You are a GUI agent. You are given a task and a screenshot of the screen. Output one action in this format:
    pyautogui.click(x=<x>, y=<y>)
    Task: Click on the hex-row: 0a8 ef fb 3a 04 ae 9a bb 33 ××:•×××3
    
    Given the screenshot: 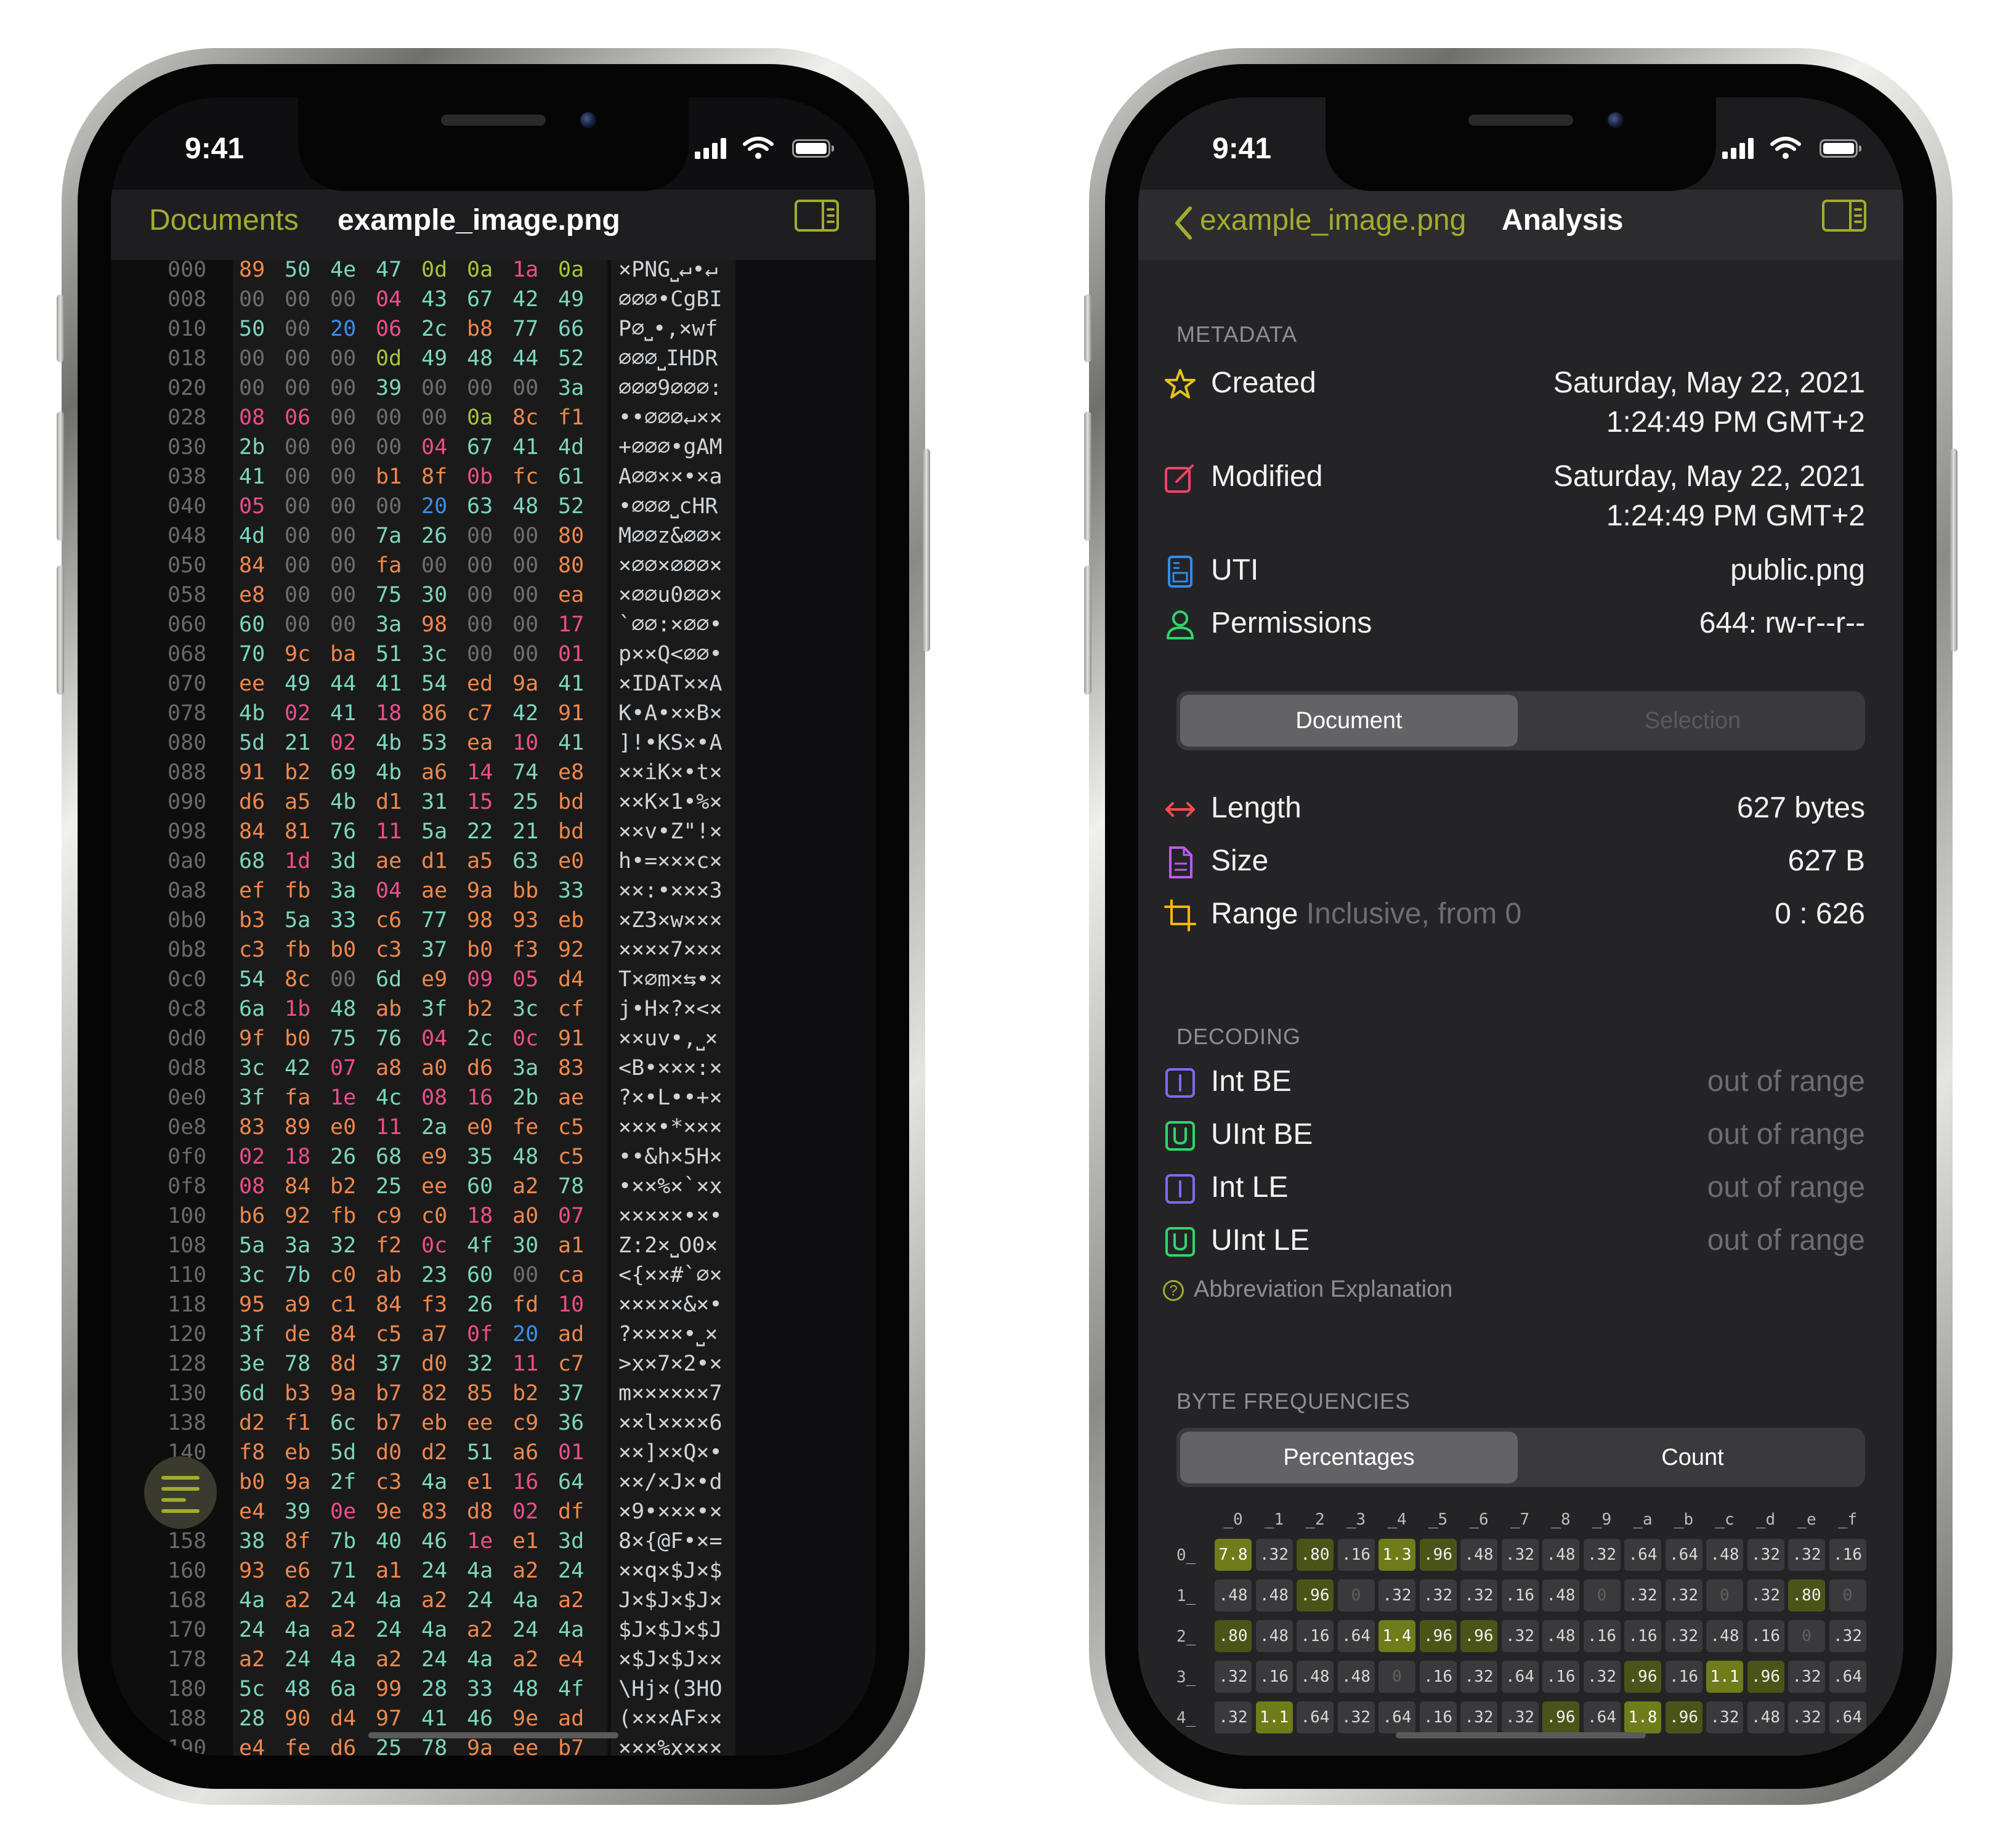 What is the action you would take?
    pyautogui.click(x=493, y=891)
    